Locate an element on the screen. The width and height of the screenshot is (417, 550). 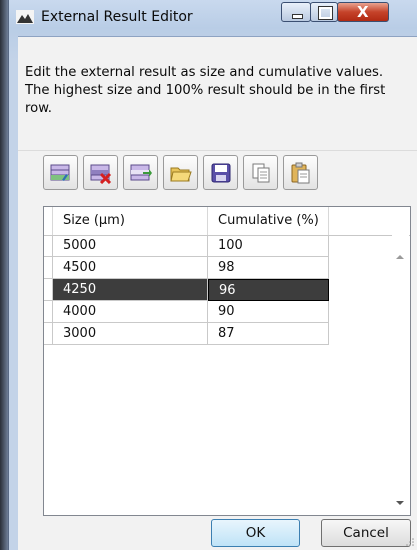
table-row: 5000 100 is located at coordinates (227, 246).